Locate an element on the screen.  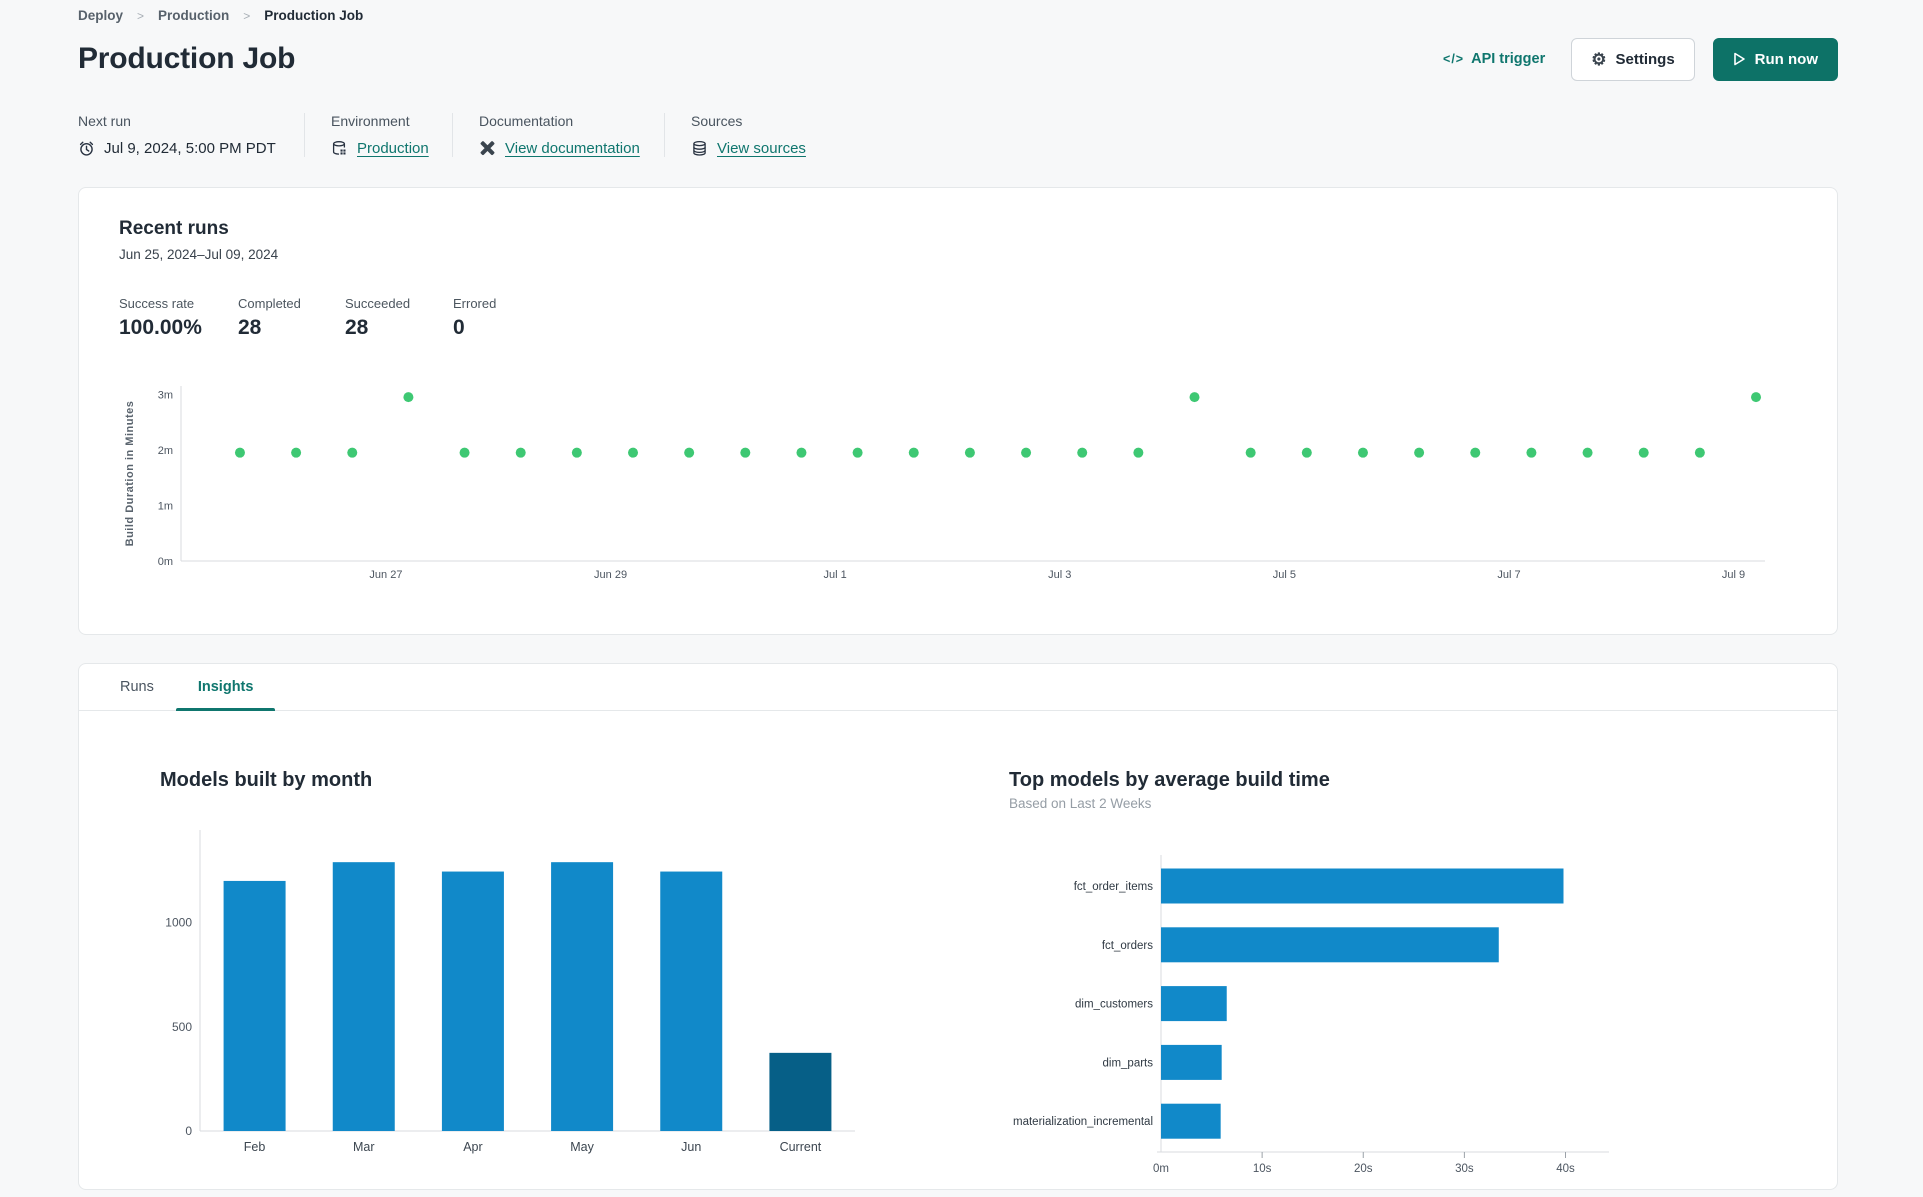
tab-runs-label: Runs is located at coordinates (137, 687).